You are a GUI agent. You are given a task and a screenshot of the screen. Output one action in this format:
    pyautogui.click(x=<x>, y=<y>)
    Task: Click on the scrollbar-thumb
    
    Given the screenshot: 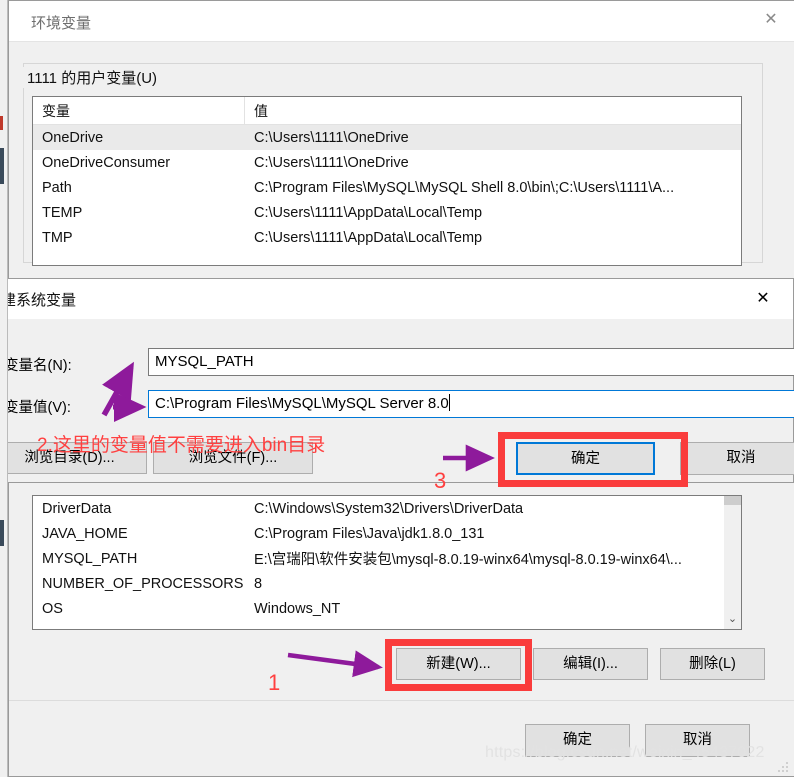 What is the action you would take?
    pyautogui.click(x=732, y=500)
    